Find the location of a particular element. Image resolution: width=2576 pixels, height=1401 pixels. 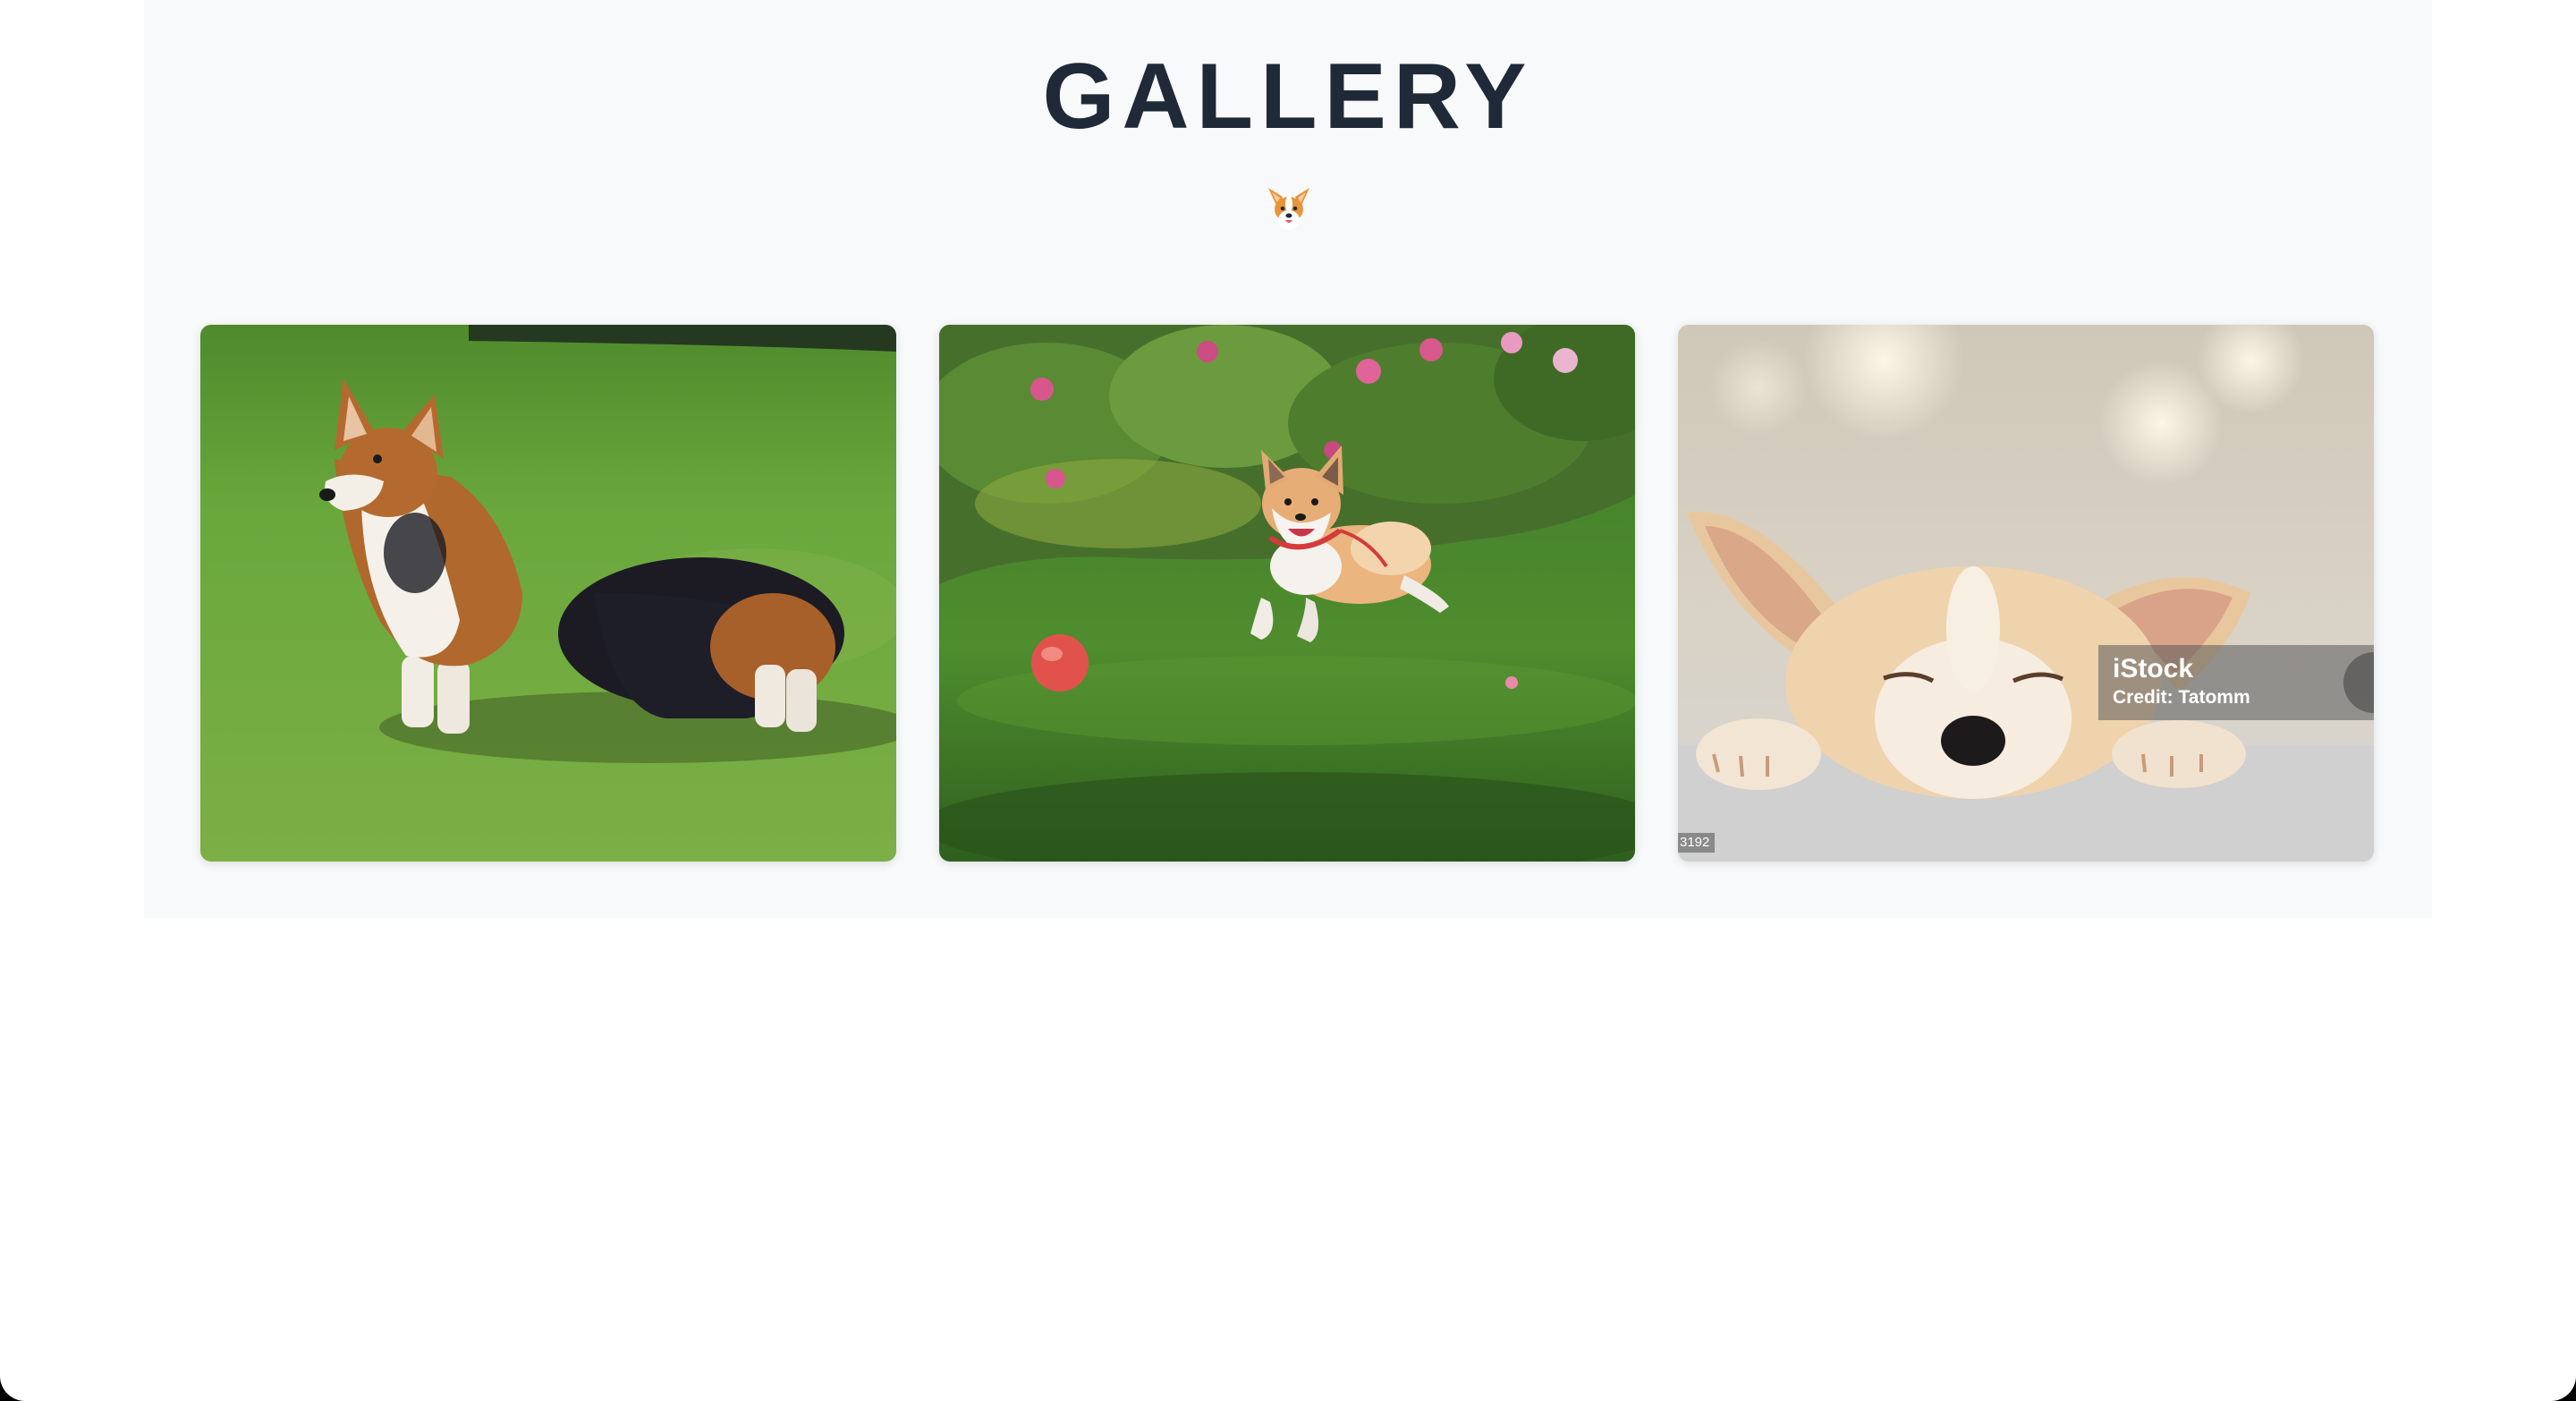

sleeping-puppy-photo is located at coordinates (2026, 593).